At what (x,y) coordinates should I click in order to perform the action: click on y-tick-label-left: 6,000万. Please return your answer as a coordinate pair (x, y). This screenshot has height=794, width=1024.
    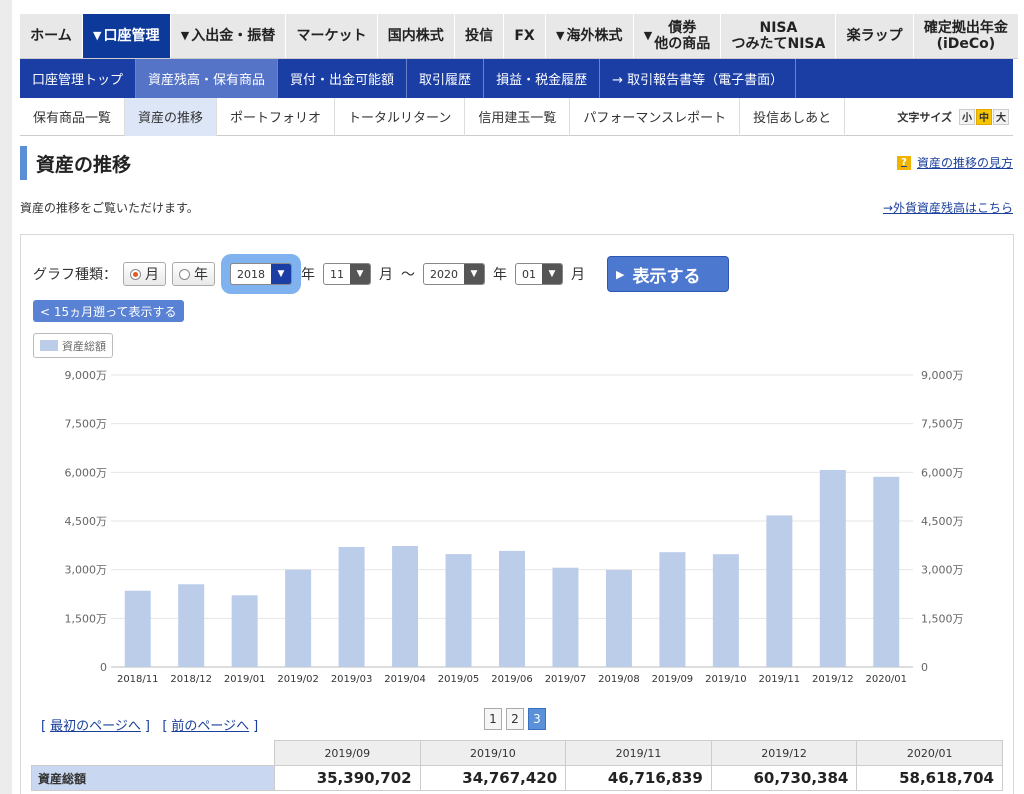
    Looking at the image, I should click on (86, 472).